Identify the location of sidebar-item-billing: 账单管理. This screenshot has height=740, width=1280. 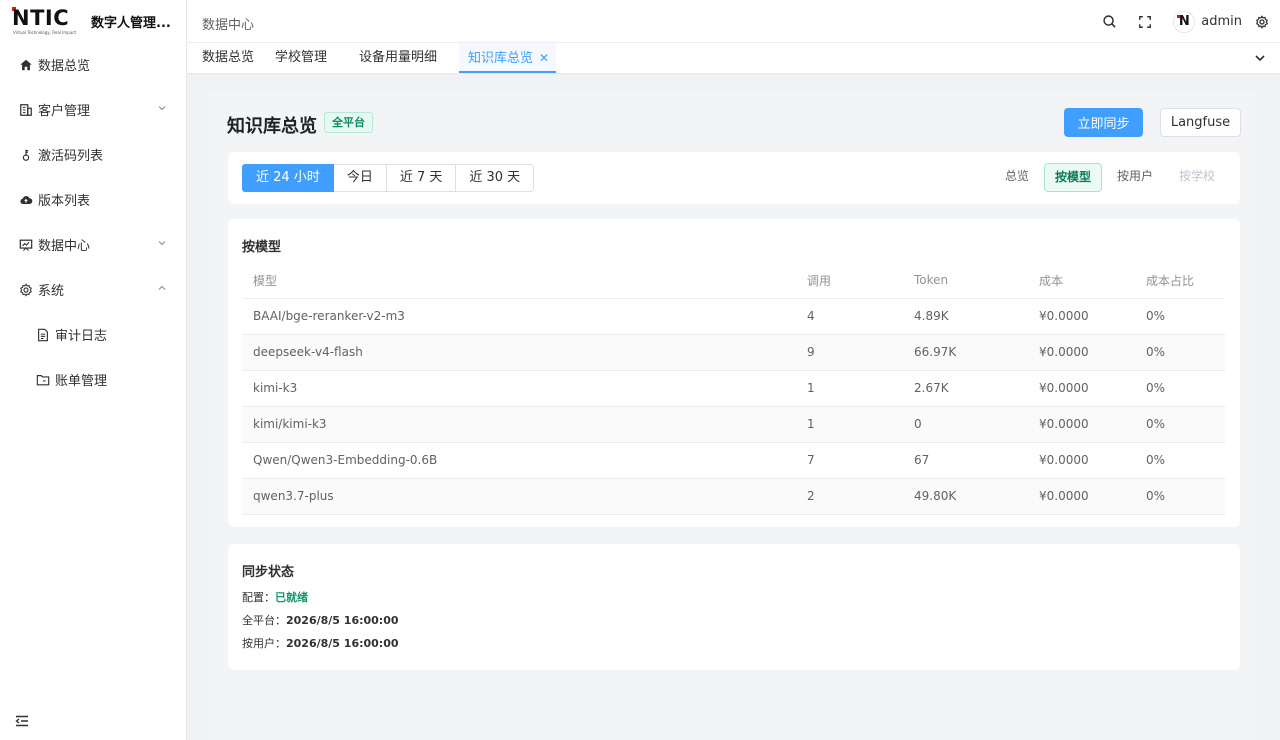
(93, 379).